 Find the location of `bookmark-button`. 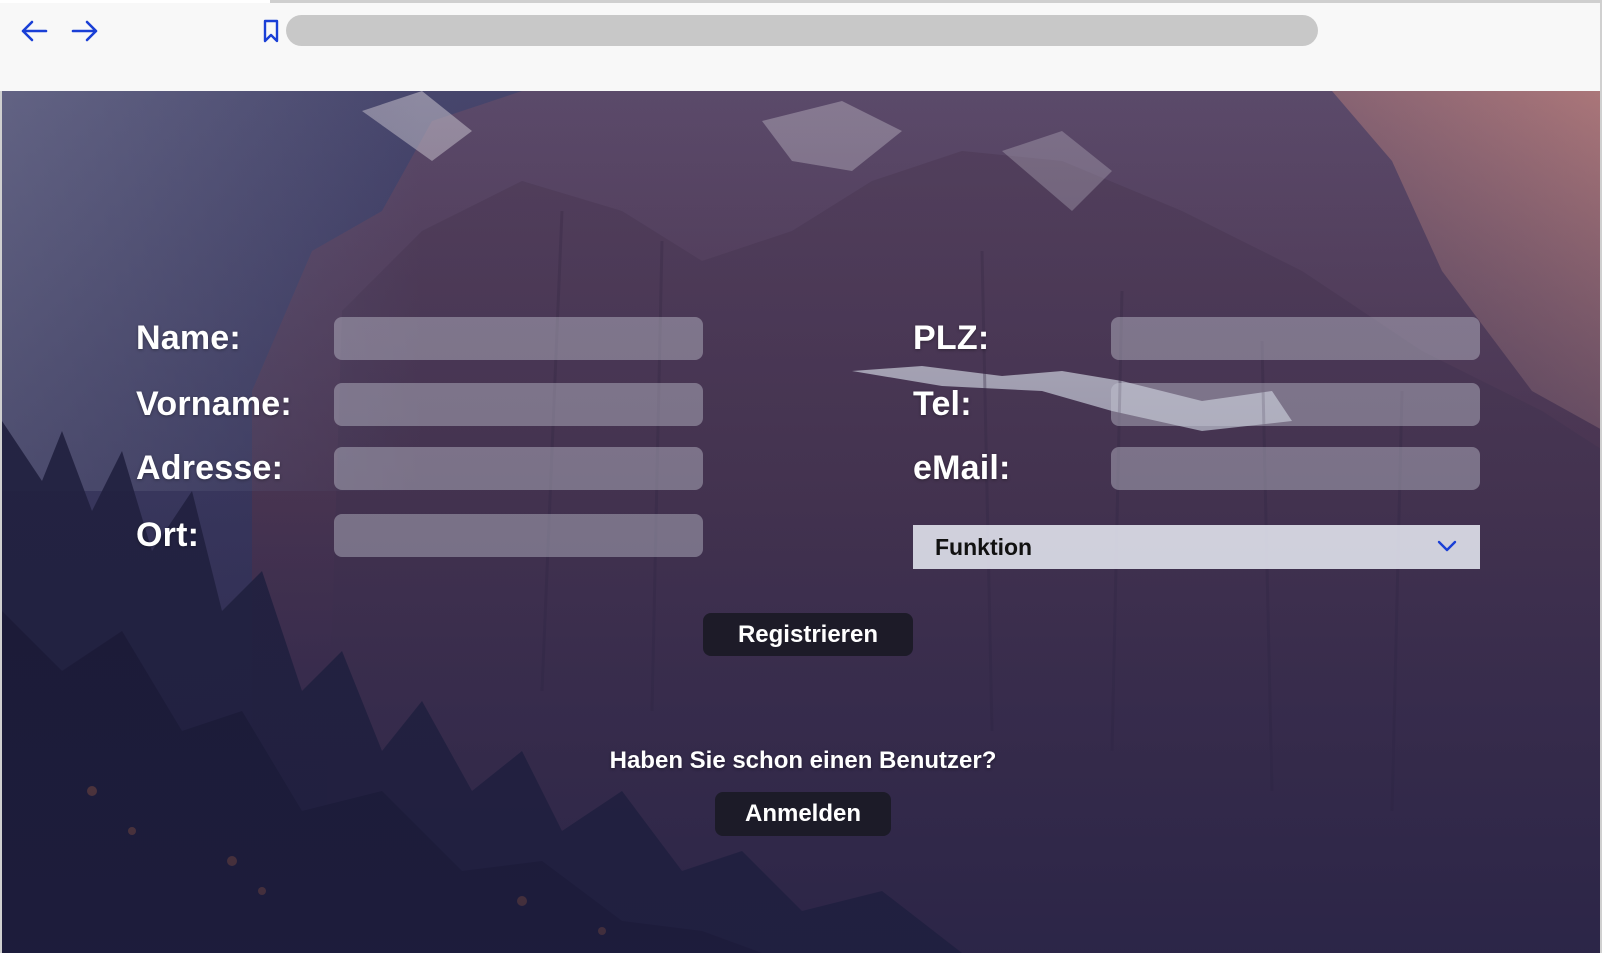

bookmark-button is located at coordinates (271, 31).